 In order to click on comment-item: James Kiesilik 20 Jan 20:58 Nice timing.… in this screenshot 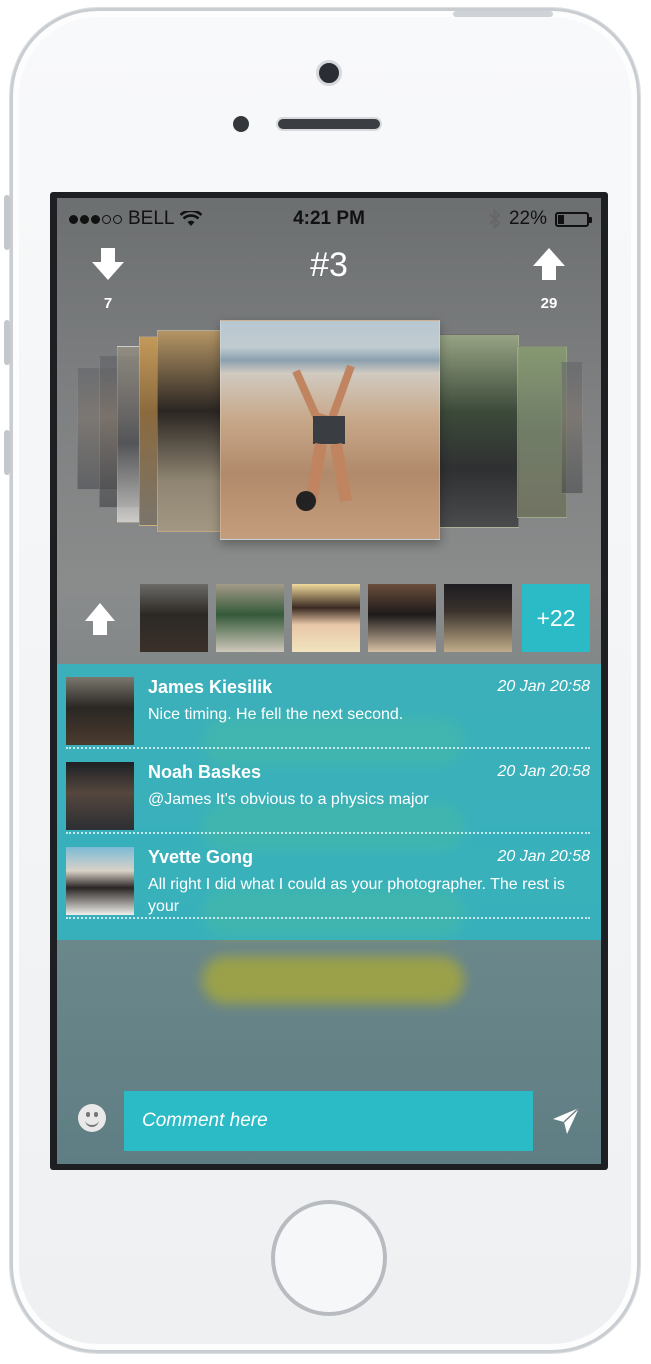, I will do `click(329, 706)`.